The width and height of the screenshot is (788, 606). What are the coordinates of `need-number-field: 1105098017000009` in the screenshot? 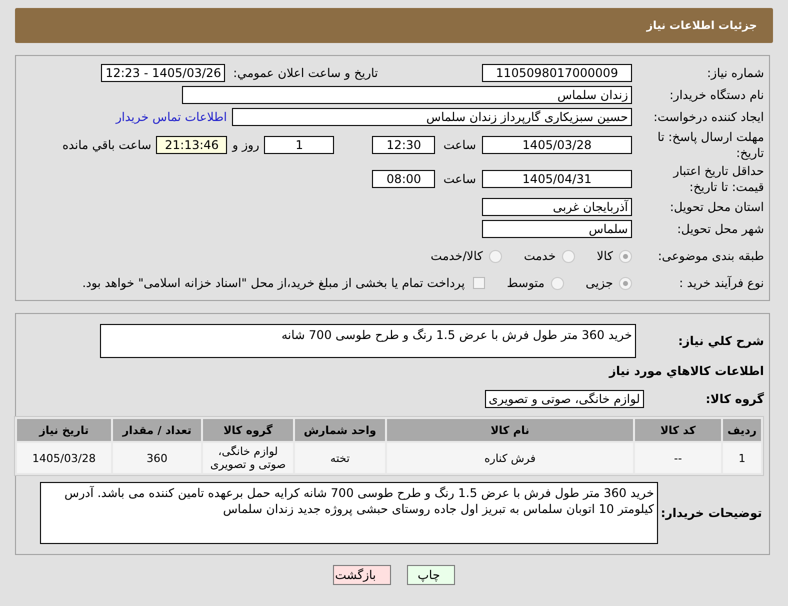 It's located at (557, 73).